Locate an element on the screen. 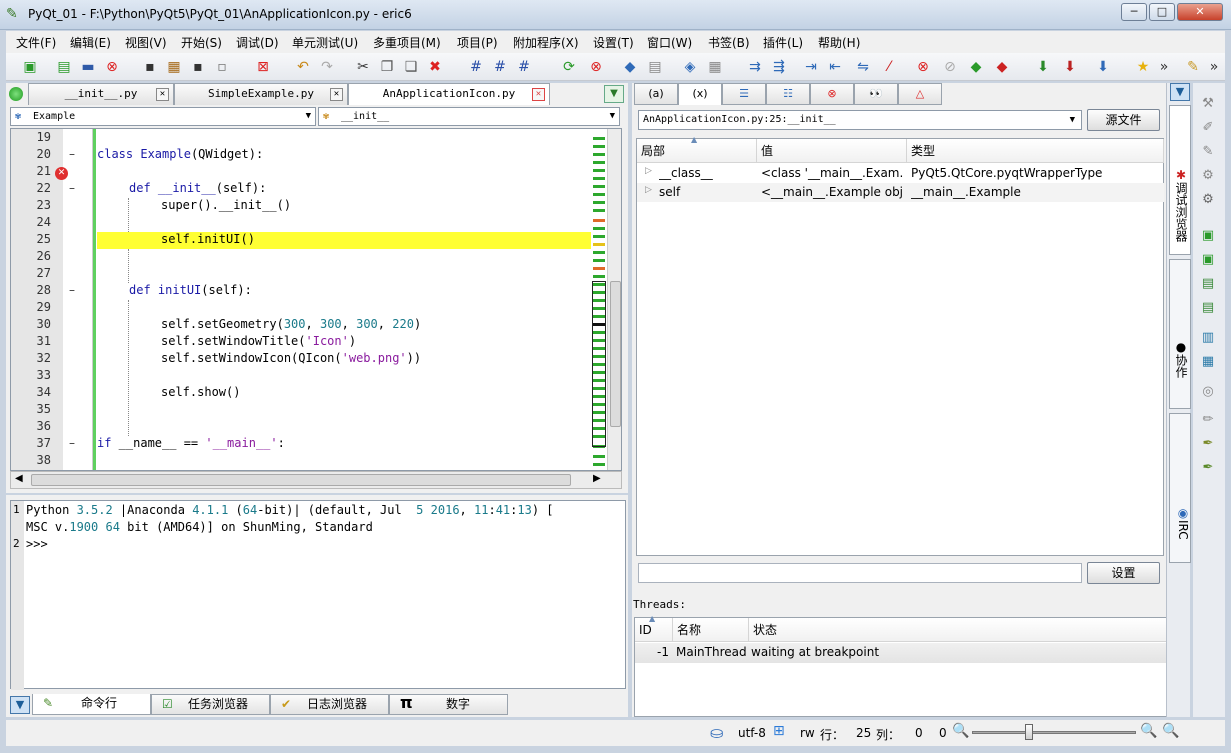 Image resolution: width=1231 pixels, height=753 pixels. menu-settings: 设置(T) is located at coordinates (613, 42).